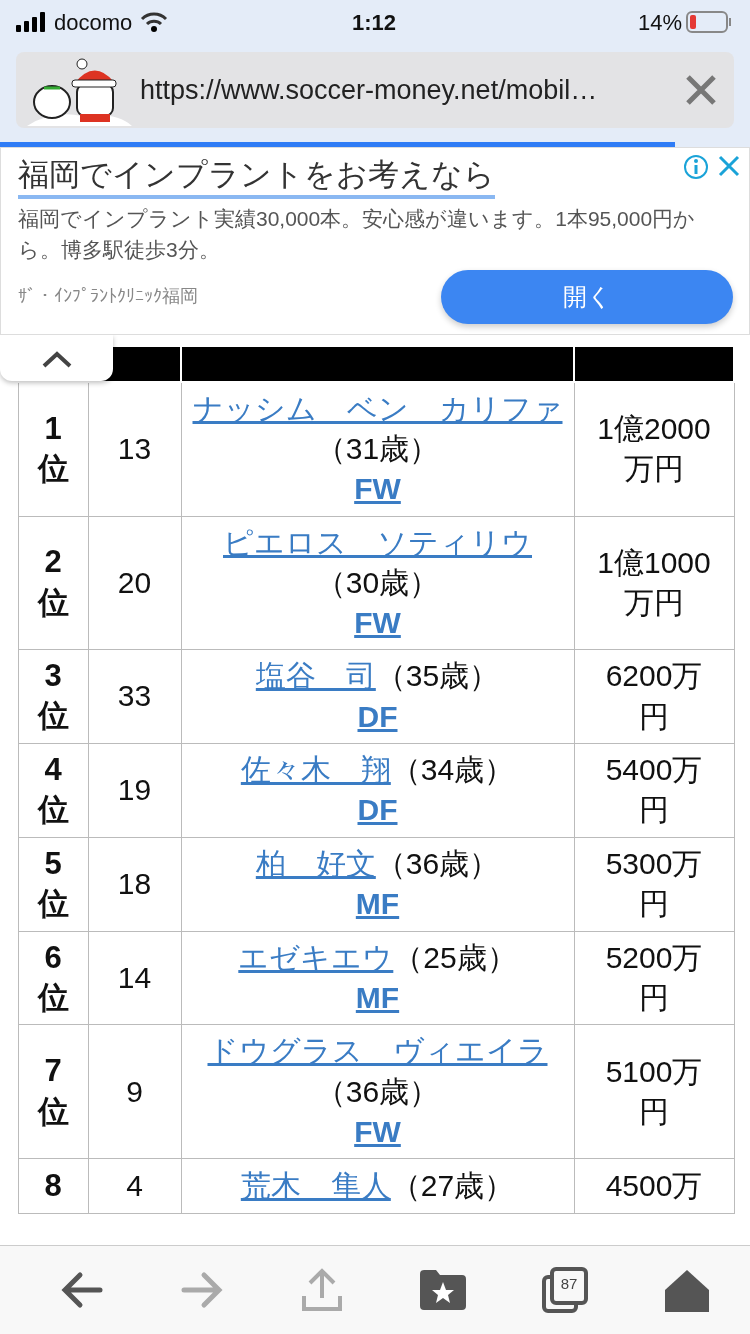 This screenshot has width=750, height=1334. Describe the element at coordinates (357, 234) in the screenshot. I see `ad-description: 福岡でインプラント実績30,000本。安心感が違います。1本95,000円から。博多駅徒歩3分。` at that location.